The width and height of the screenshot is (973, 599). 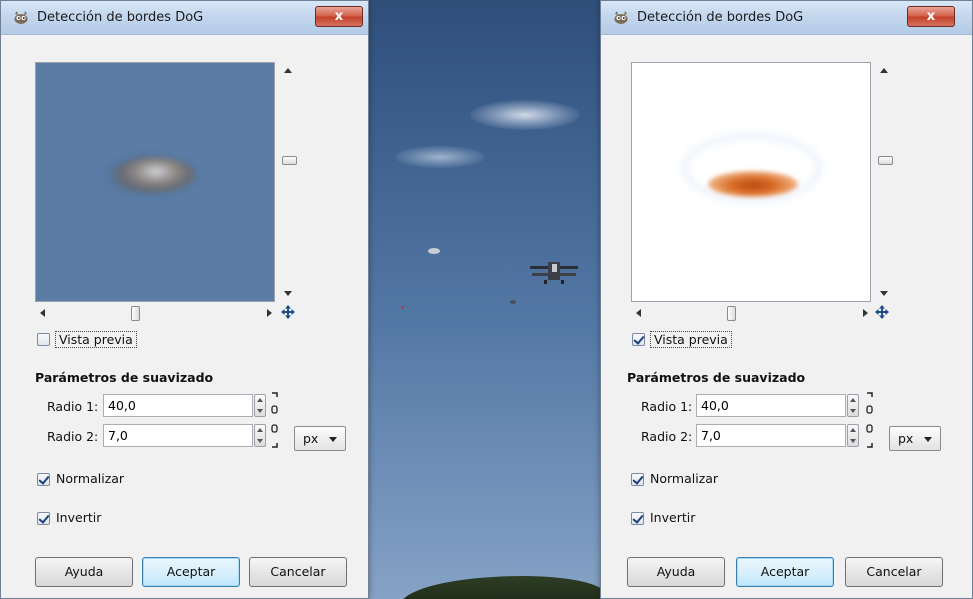 I want to click on treeline, so click(x=502, y=587).